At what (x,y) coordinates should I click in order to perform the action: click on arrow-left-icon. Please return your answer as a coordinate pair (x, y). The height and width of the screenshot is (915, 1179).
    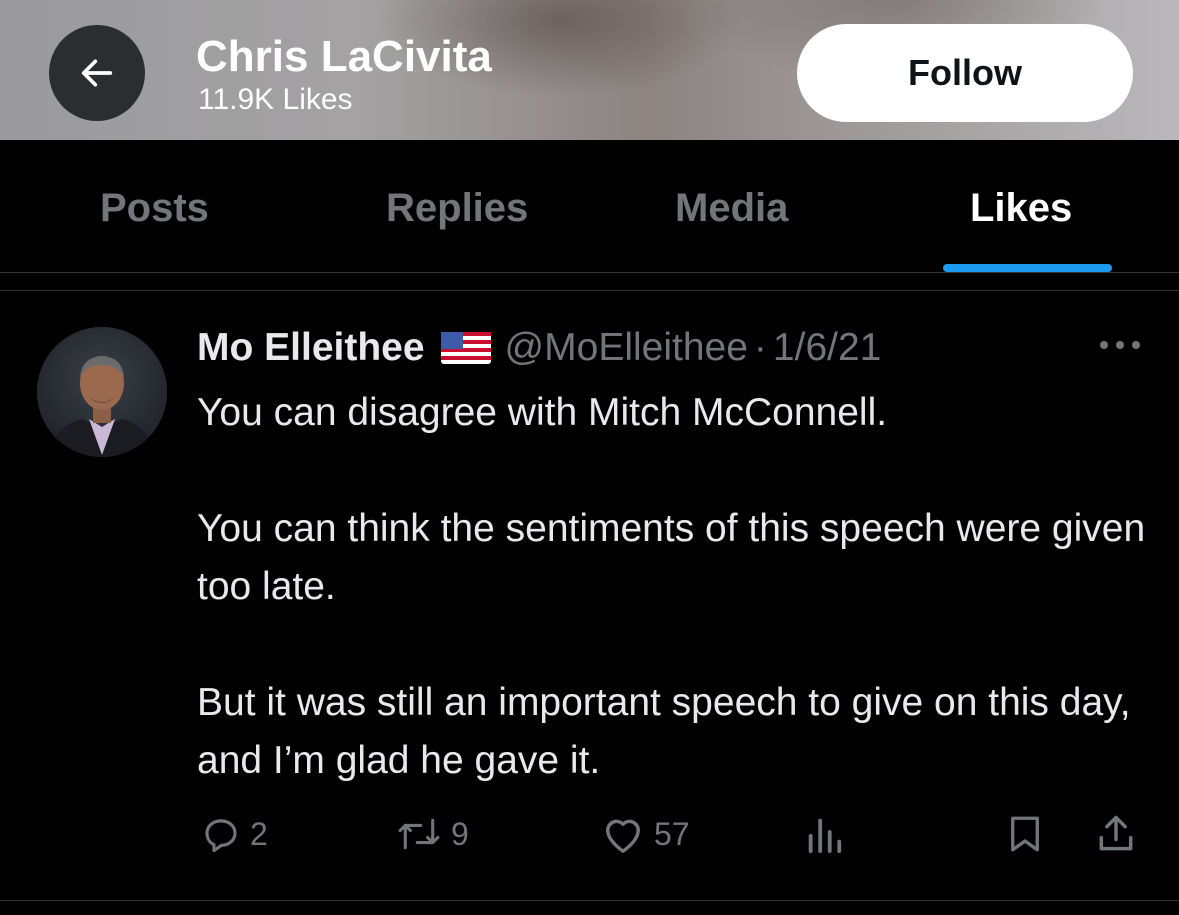
    Looking at the image, I should click on (97, 73).